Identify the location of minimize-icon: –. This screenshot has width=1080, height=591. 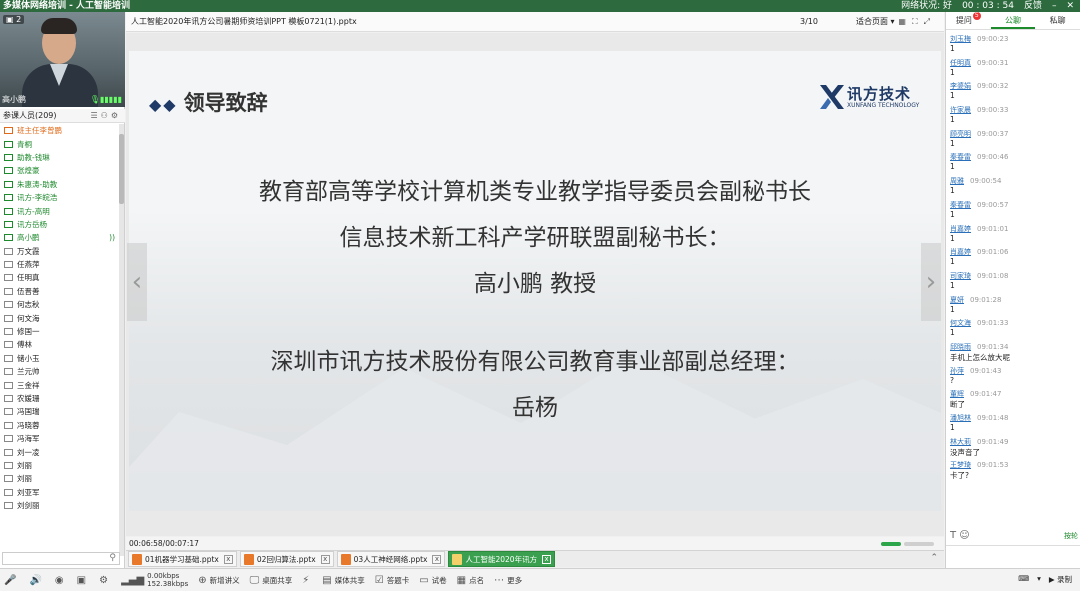
(1054, 6).